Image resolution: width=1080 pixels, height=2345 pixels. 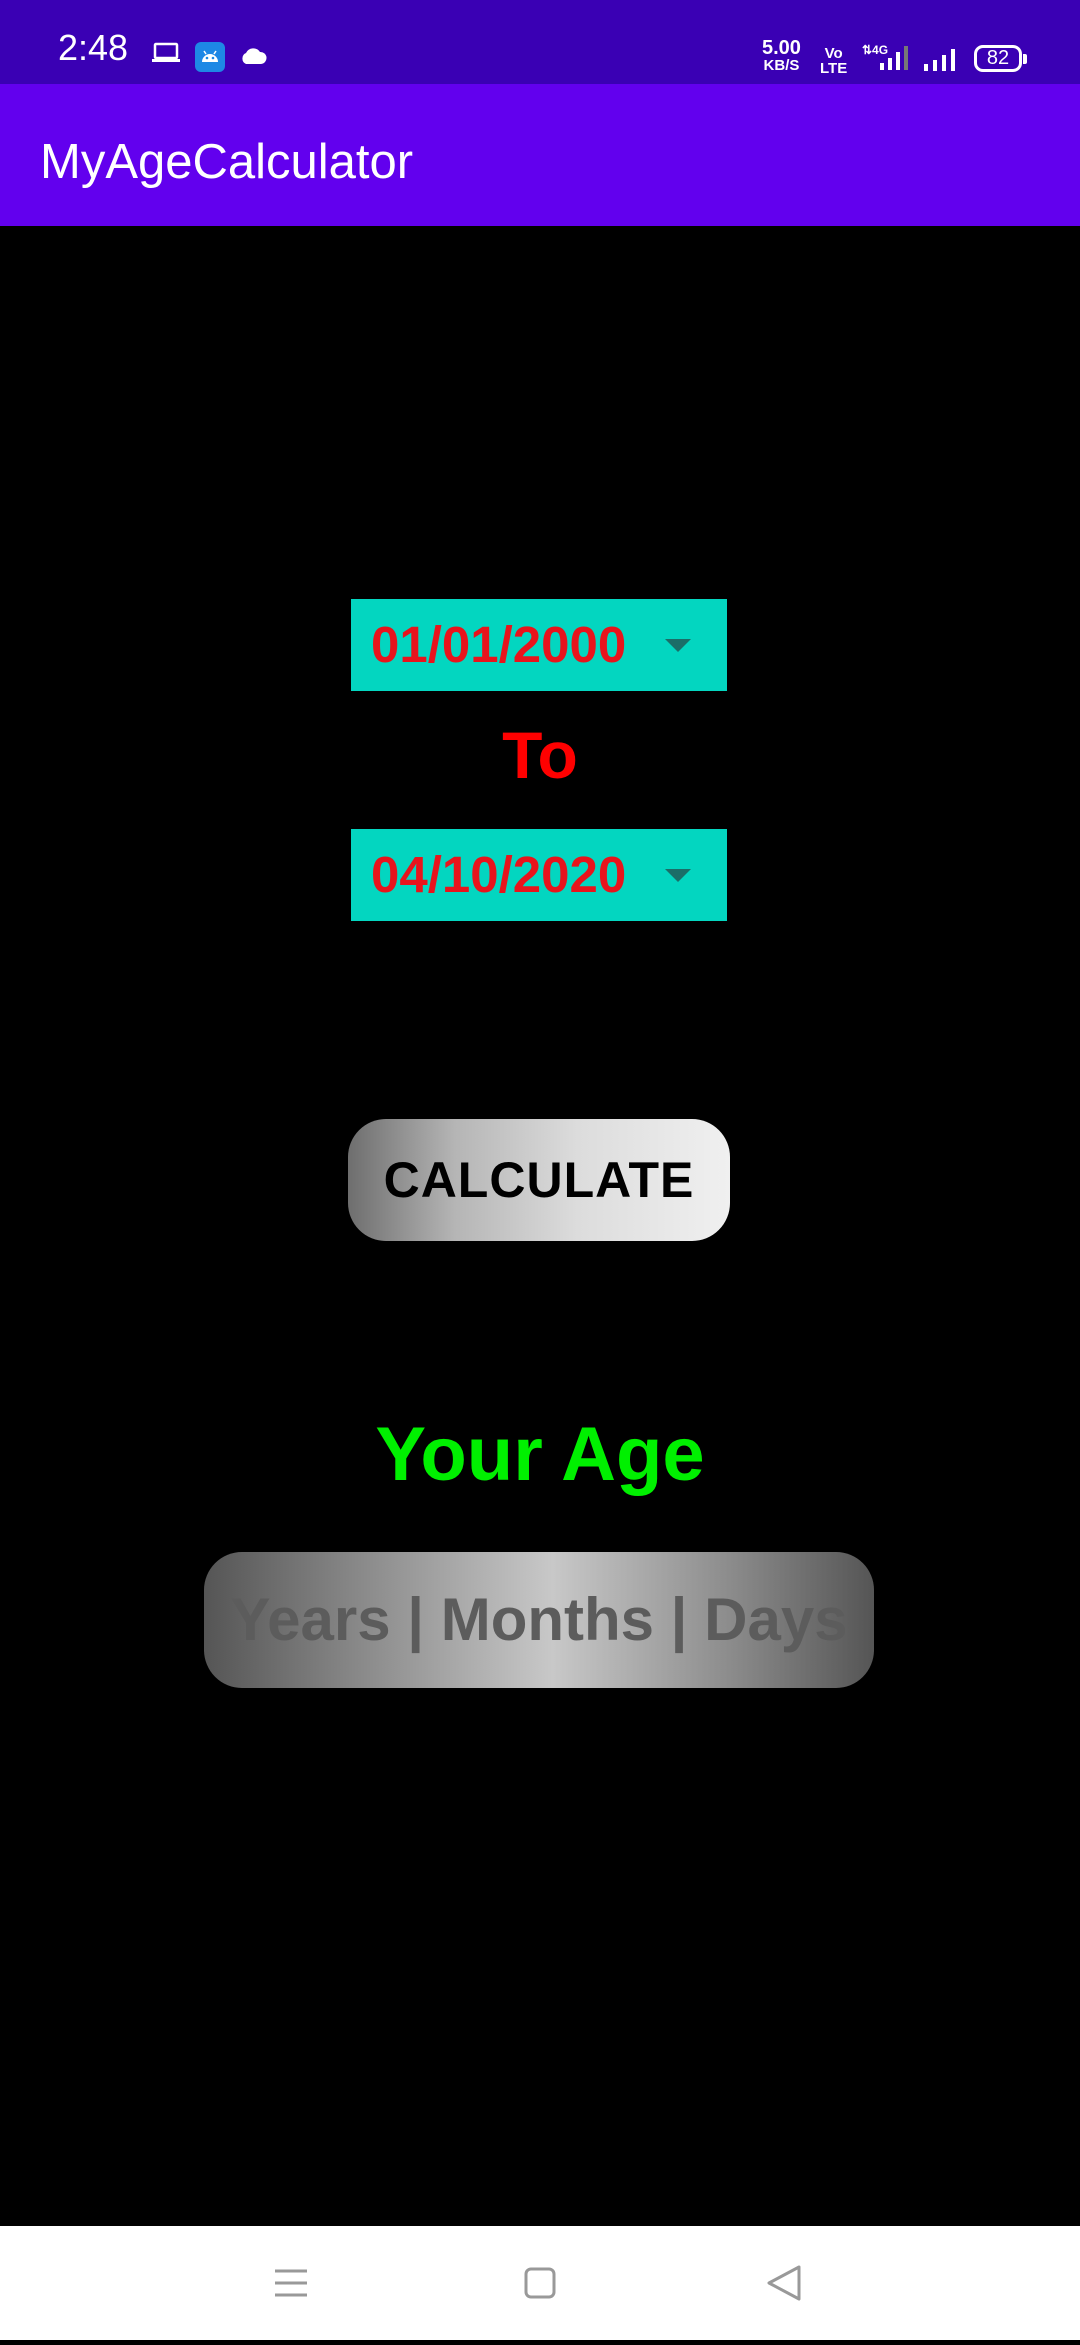 What do you see at coordinates (1000, 58) in the screenshot?
I see `battery-icon: 82` at bounding box center [1000, 58].